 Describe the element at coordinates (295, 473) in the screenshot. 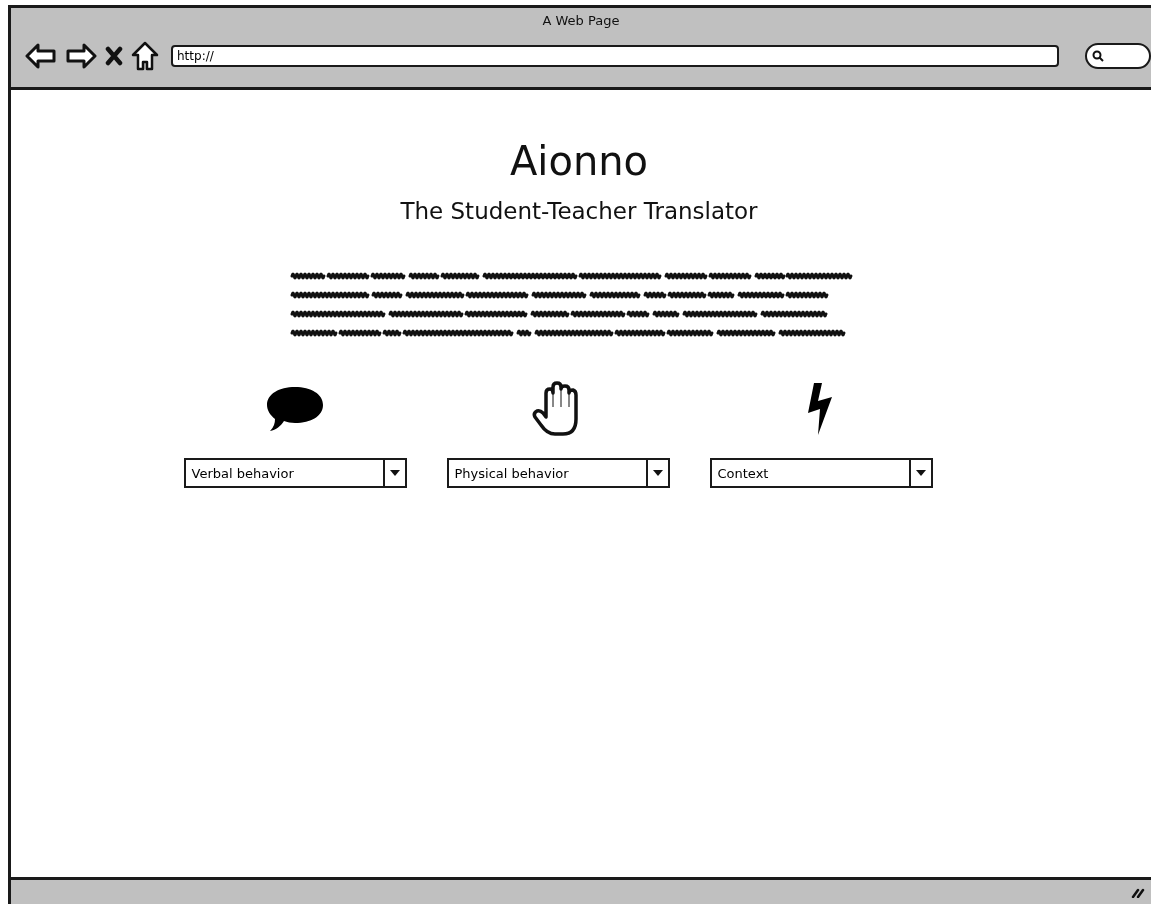

I see `dropdown: Verbal behavior` at that location.